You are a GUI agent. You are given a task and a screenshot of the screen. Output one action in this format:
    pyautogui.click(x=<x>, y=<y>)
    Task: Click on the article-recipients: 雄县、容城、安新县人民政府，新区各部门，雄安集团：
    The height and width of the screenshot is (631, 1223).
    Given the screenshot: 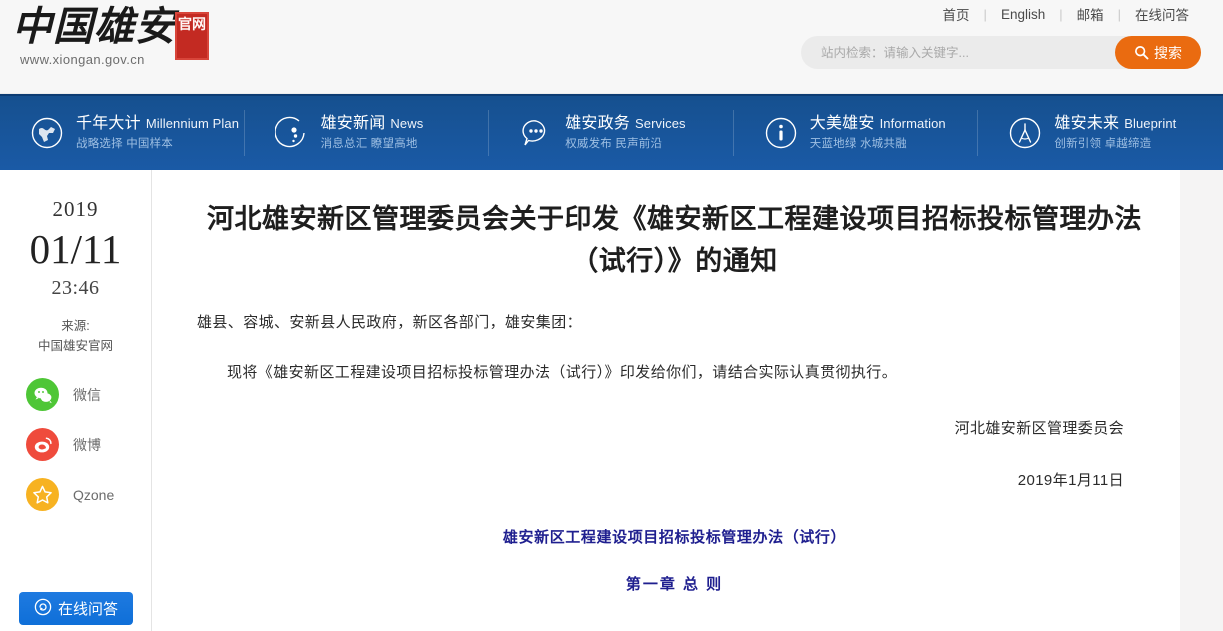 What is the action you would take?
    pyautogui.click(x=390, y=322)
    